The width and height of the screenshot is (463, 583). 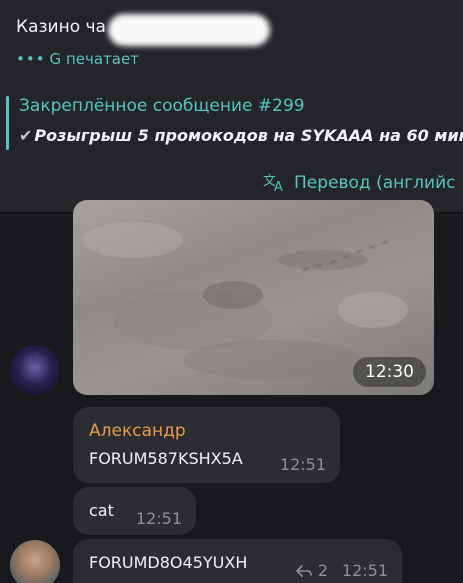 I want to click on message-bubble: cat 12:51, so click(x=134, y=511).